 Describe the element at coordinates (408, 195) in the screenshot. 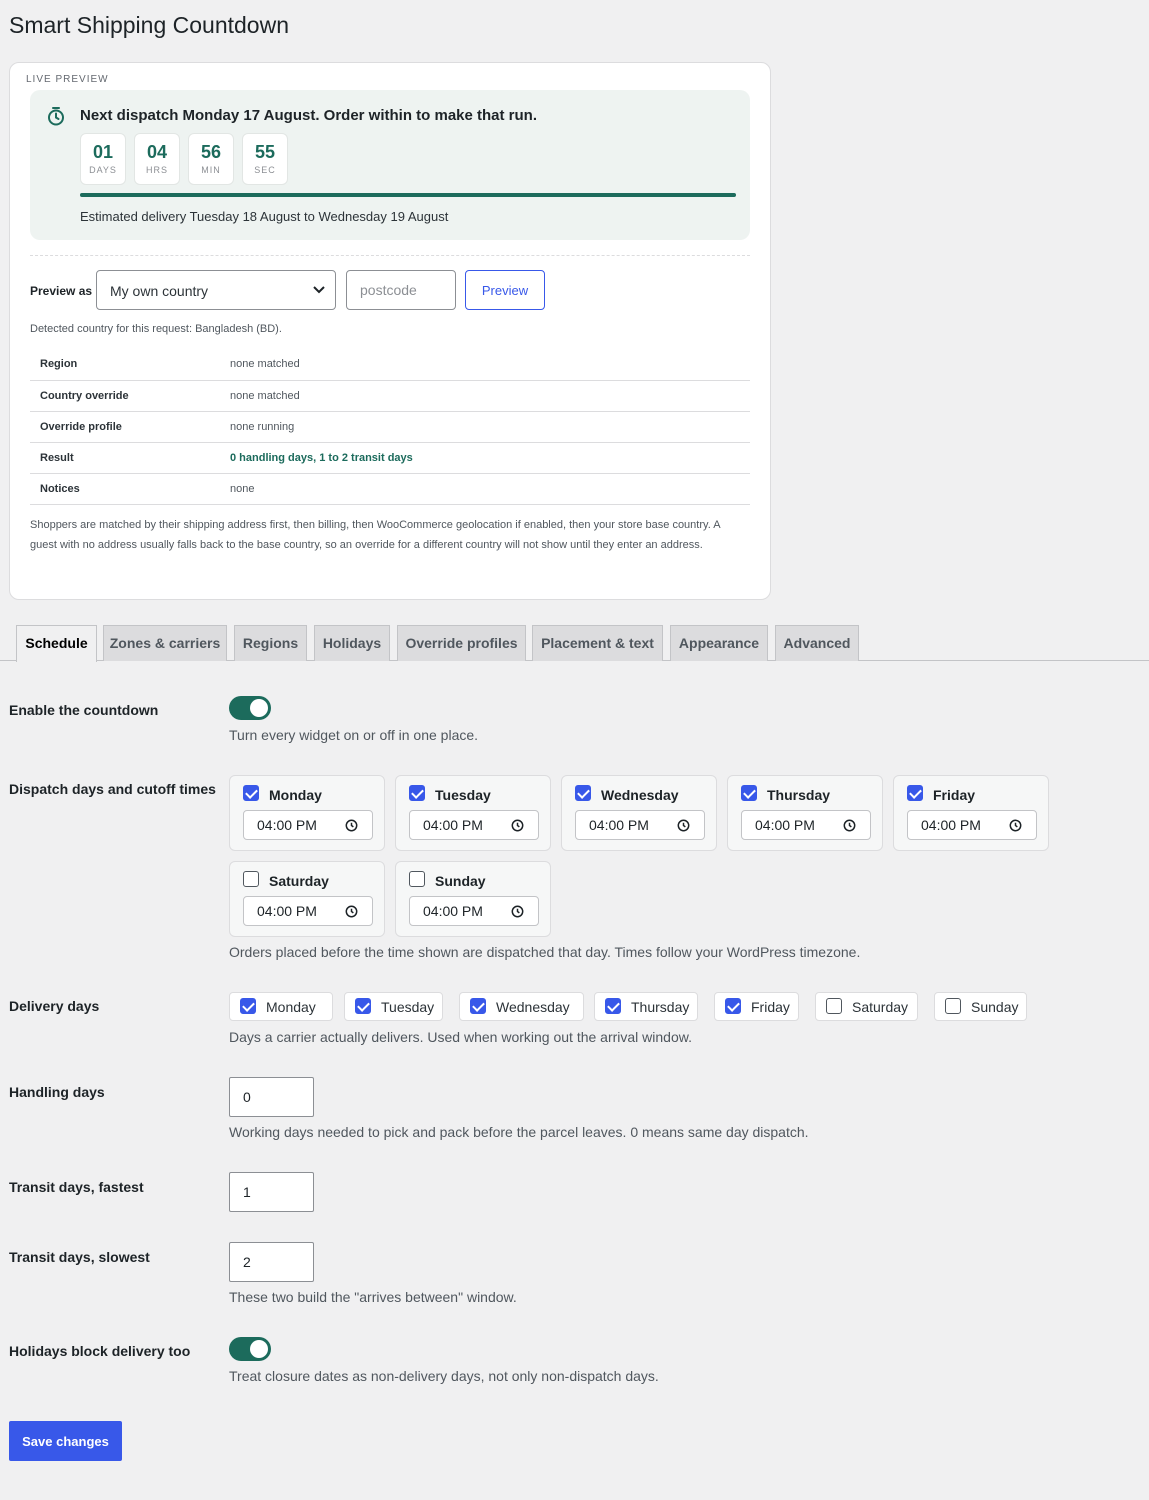

I see `countdown-progress-fill` at that location.